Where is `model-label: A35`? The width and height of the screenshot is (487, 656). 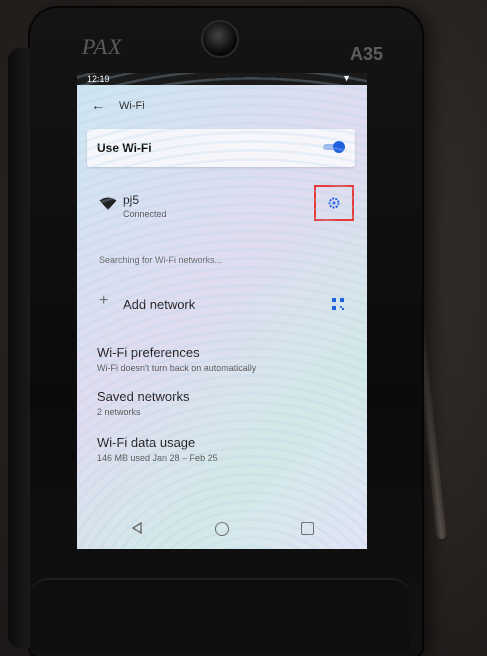
model-label: A35 is located at coordinates (367, 54).